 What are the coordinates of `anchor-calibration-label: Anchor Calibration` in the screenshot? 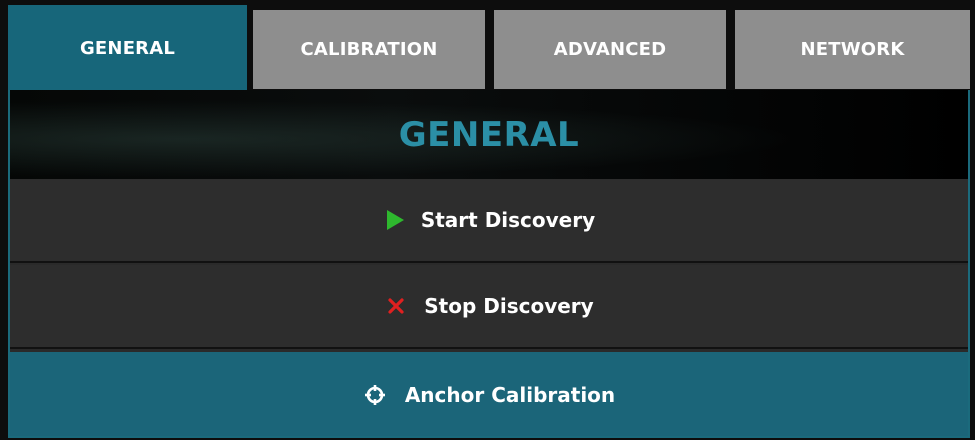 It's located at (510, 395).